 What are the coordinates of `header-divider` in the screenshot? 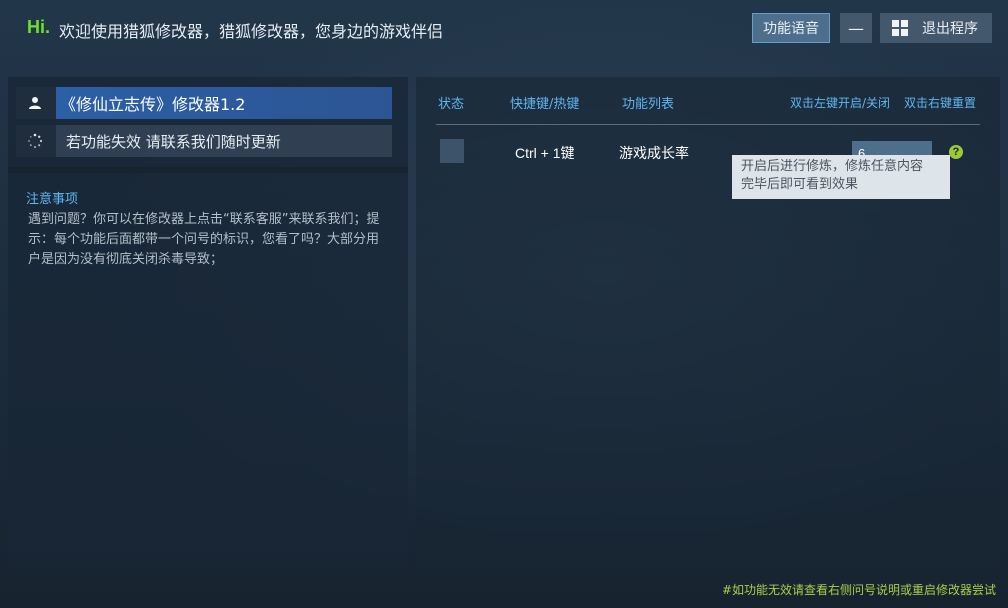 It's located at (708, 124).